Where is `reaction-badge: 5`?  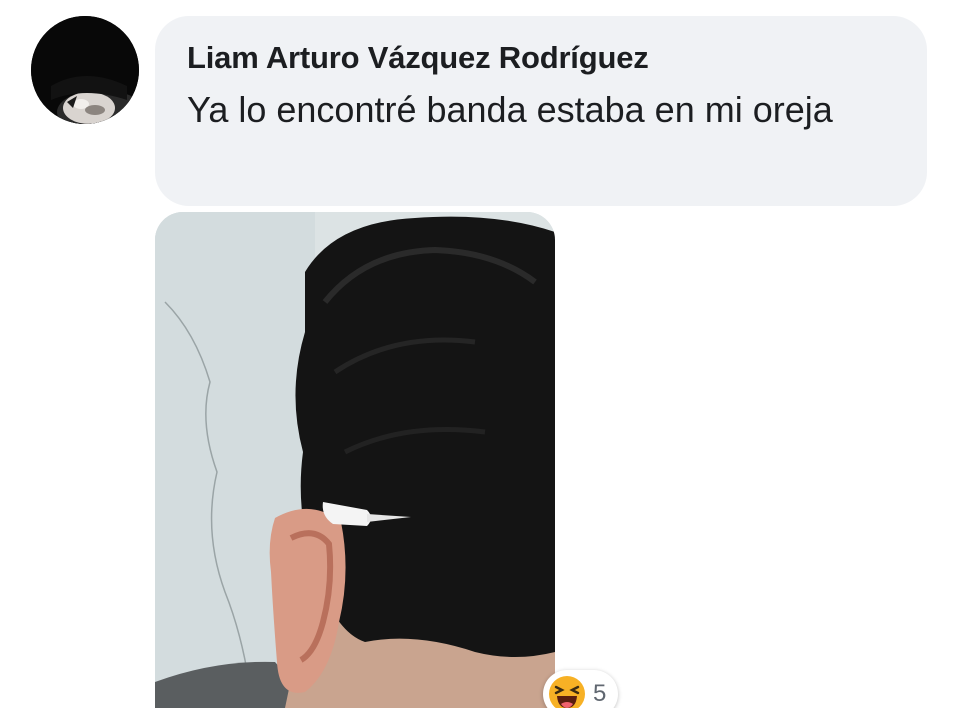
reaction-badge: 5 is located at coordinates (581, 689).